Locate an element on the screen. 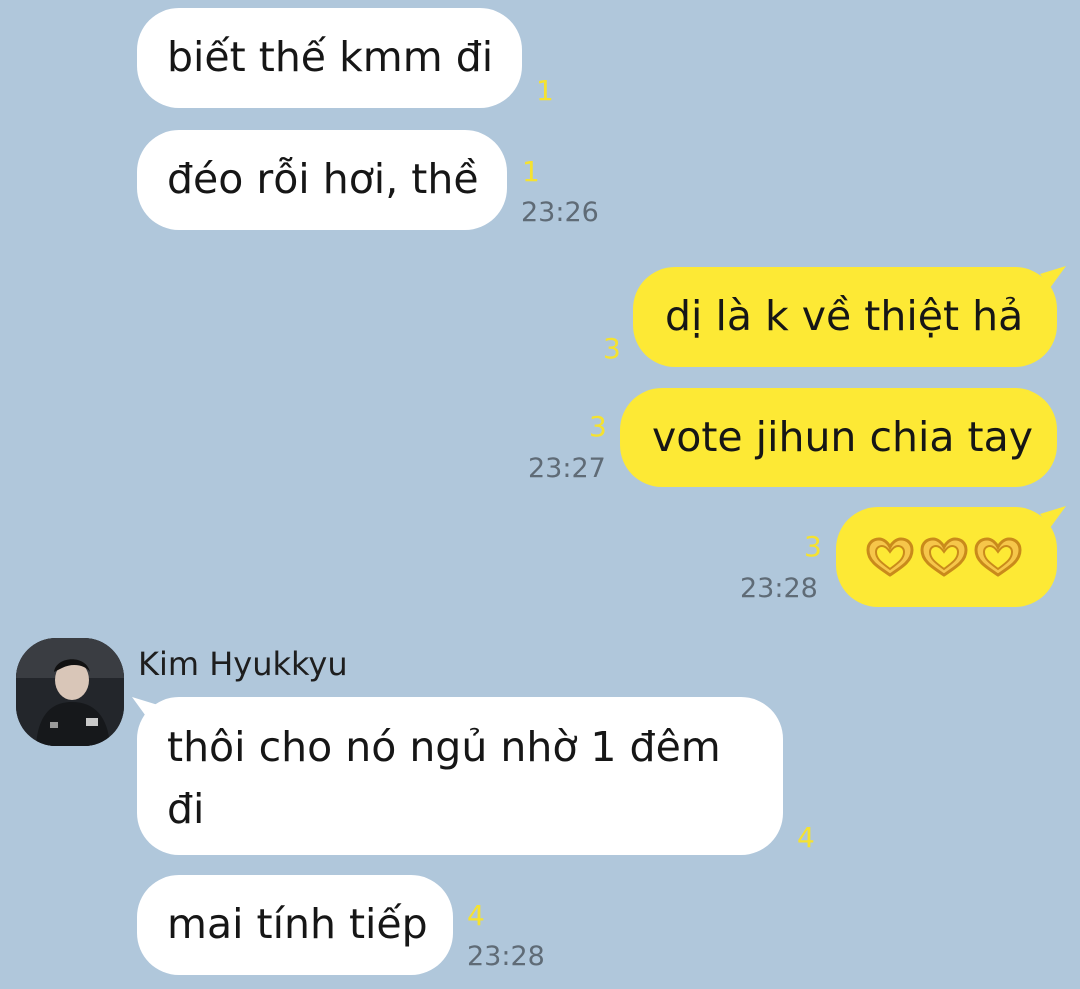 This screenshot has height=989, width=1080. message-bubble-incoming: biết thế kmm đi is located at coordinates (329, 58).